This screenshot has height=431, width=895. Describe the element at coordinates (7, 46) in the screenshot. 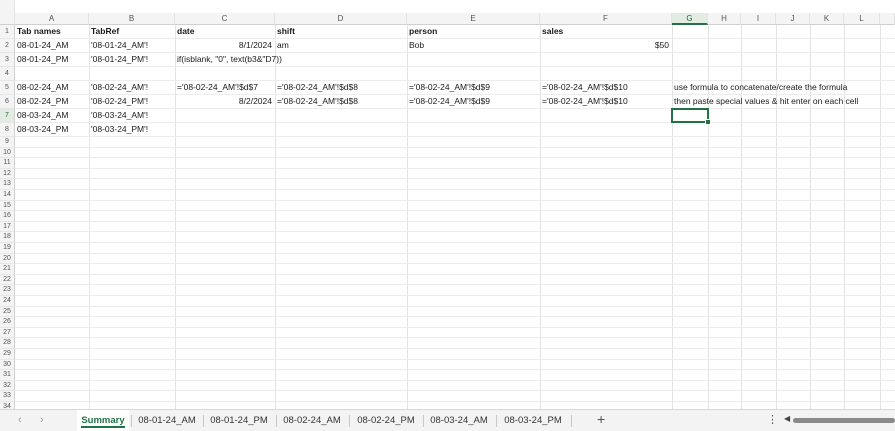

I see `row-header-2: 2` at that location.